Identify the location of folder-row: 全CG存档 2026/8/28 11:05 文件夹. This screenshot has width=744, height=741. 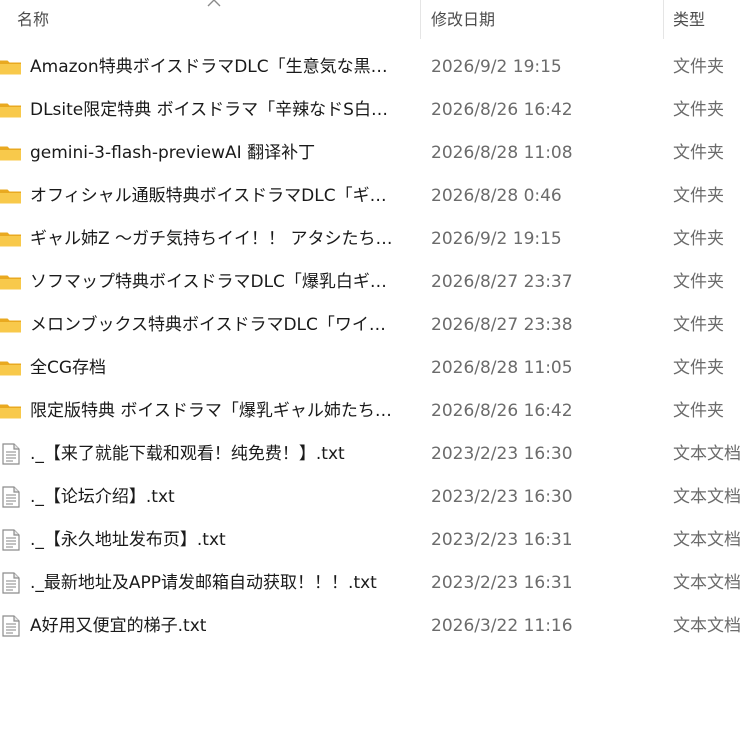
(372, 368).